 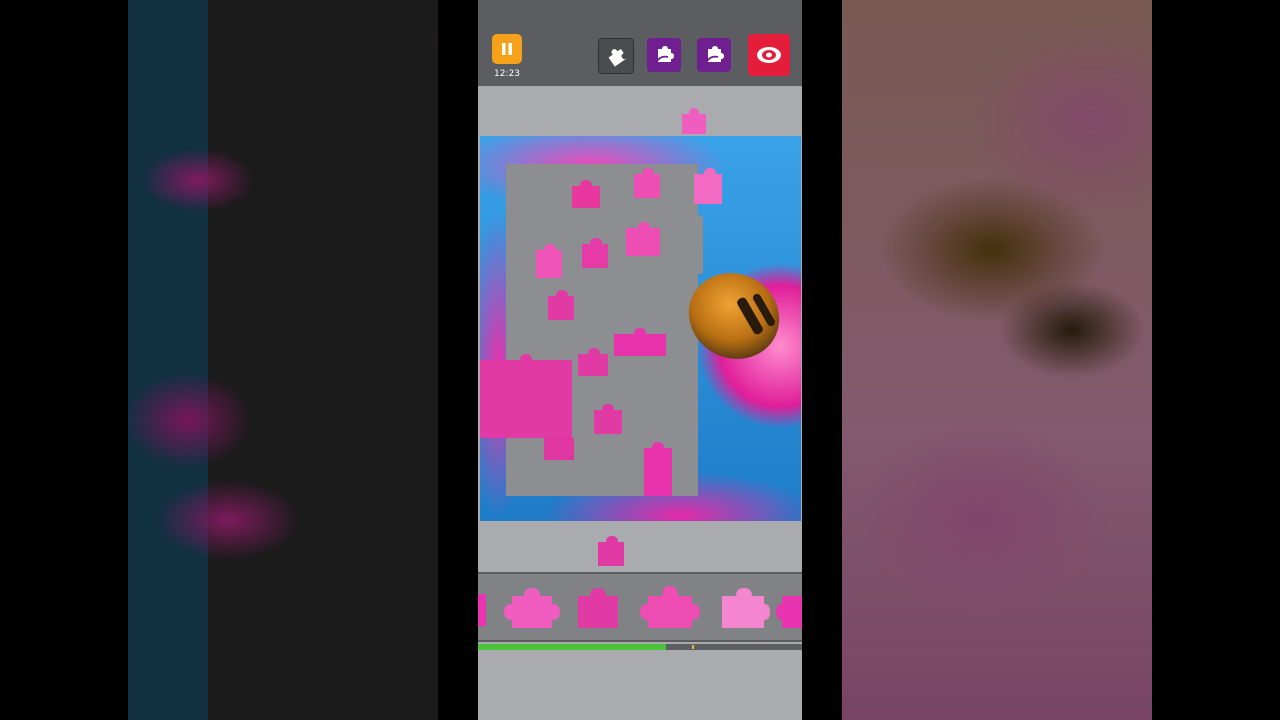 I want to click on edge-pieces-button, so click(x=664, y=55).